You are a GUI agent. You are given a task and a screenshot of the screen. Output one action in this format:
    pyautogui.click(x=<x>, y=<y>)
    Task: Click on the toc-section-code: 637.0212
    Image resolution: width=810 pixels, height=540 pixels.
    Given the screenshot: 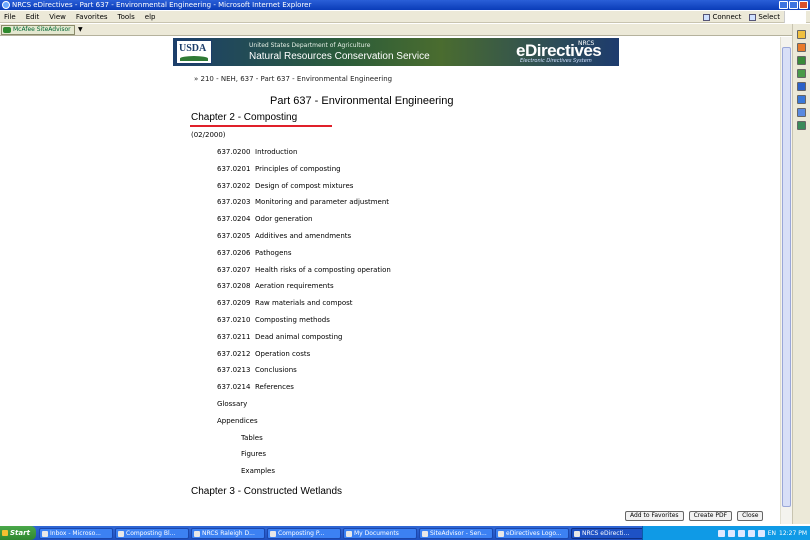 What is the action you would take?
    pyautogui.click(x=234, y=353)
    